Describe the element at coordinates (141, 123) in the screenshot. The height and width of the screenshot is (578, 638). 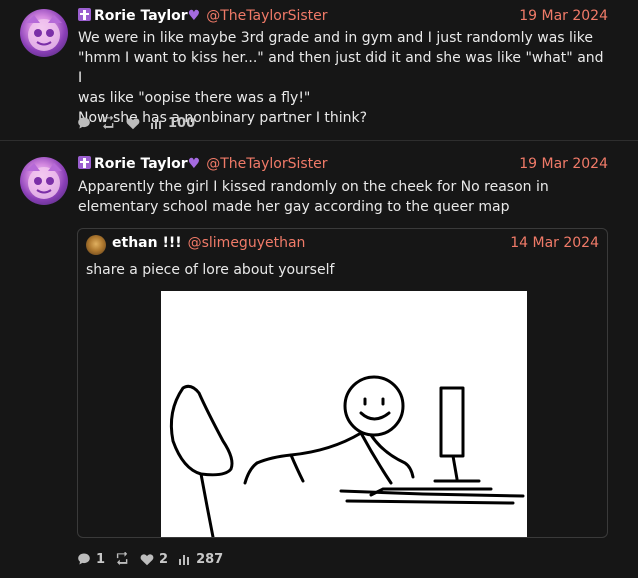
I see `post-actions: 100` at that location.